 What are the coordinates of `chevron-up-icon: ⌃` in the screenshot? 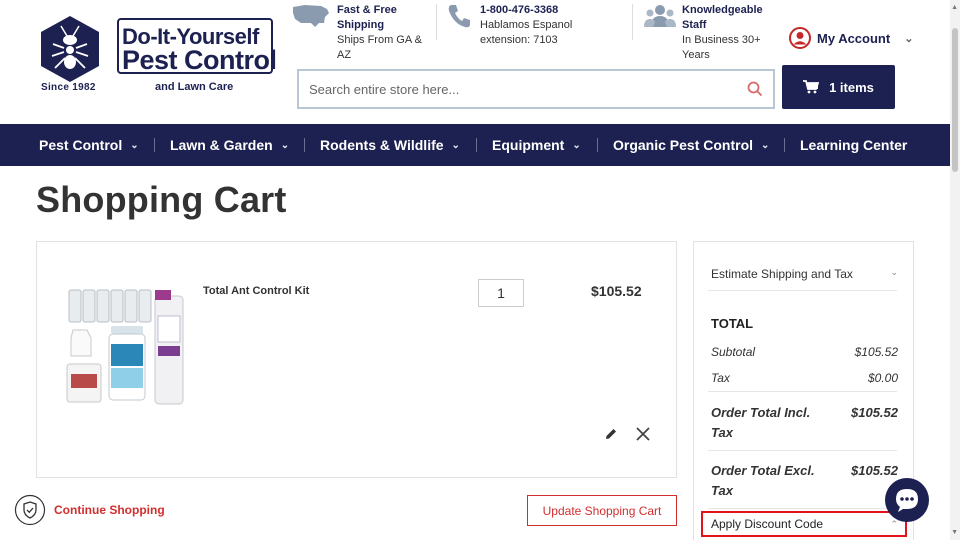 It's located at (894, 523).